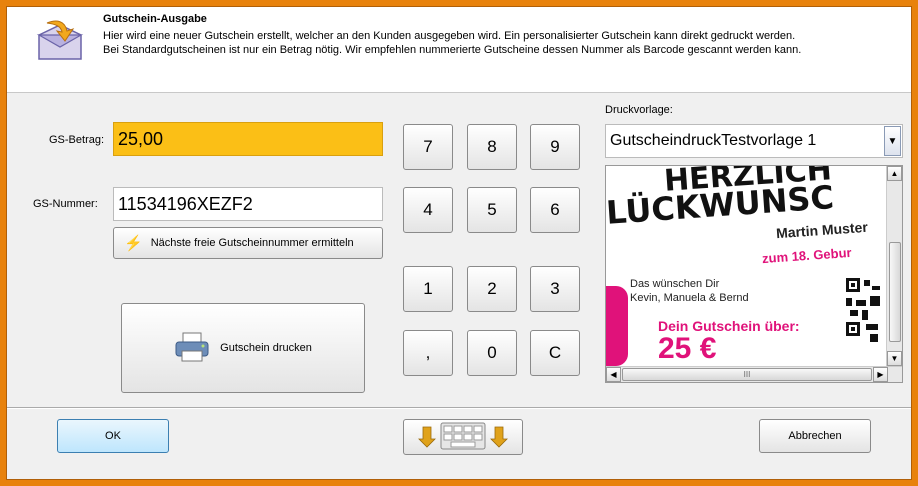 The height and width of the screenshot is (486, 918). I want to click on keypad-key: 5, so click(492, 210).